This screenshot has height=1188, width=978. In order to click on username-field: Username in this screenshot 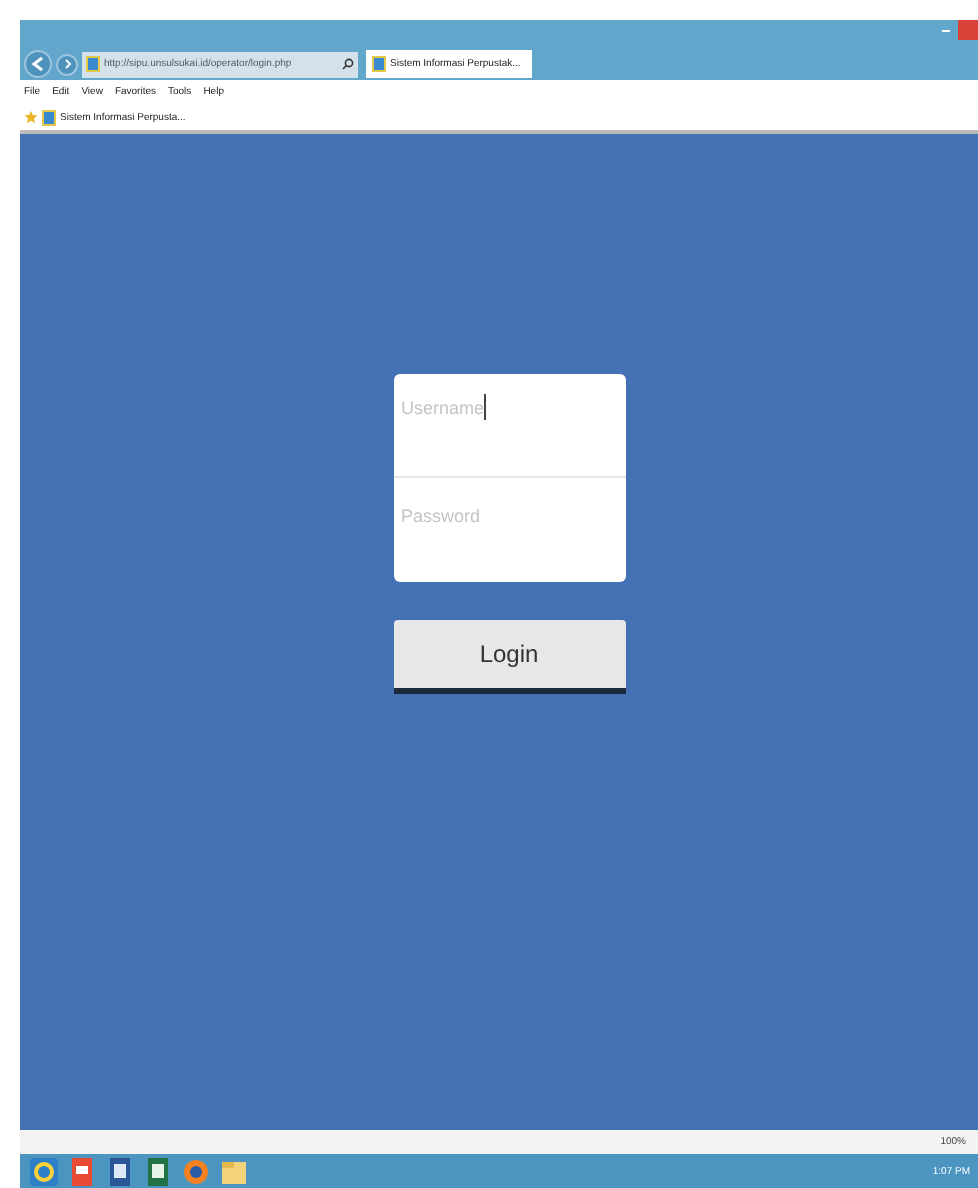, I will do `click(461, 408)`.